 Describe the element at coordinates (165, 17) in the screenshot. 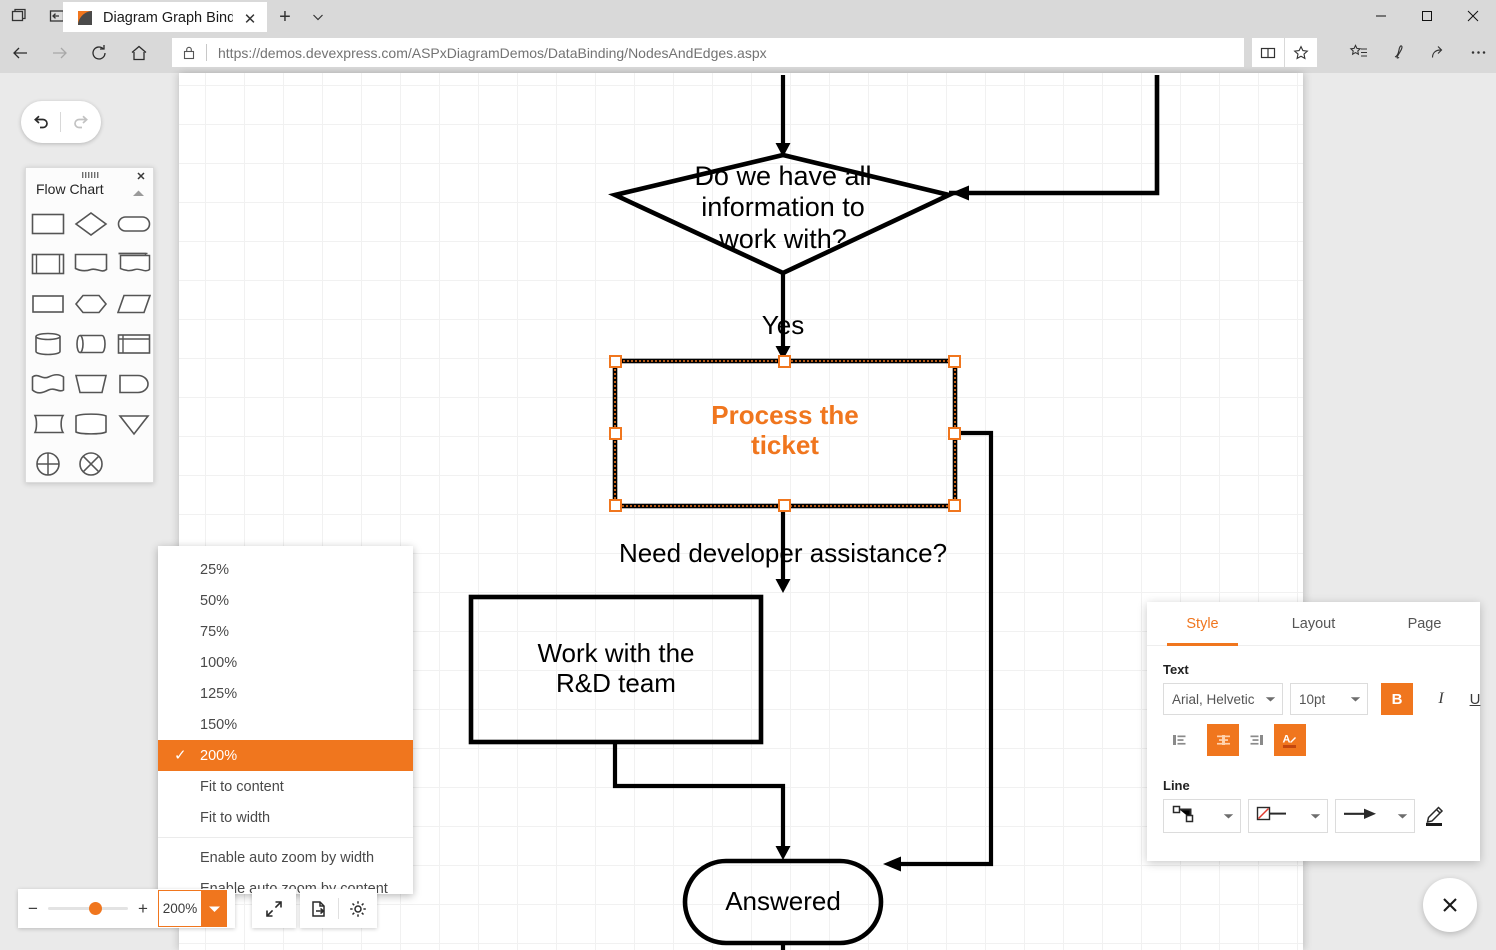

I see `browser-tab: Diagram Graph Binding ✕` at that location.